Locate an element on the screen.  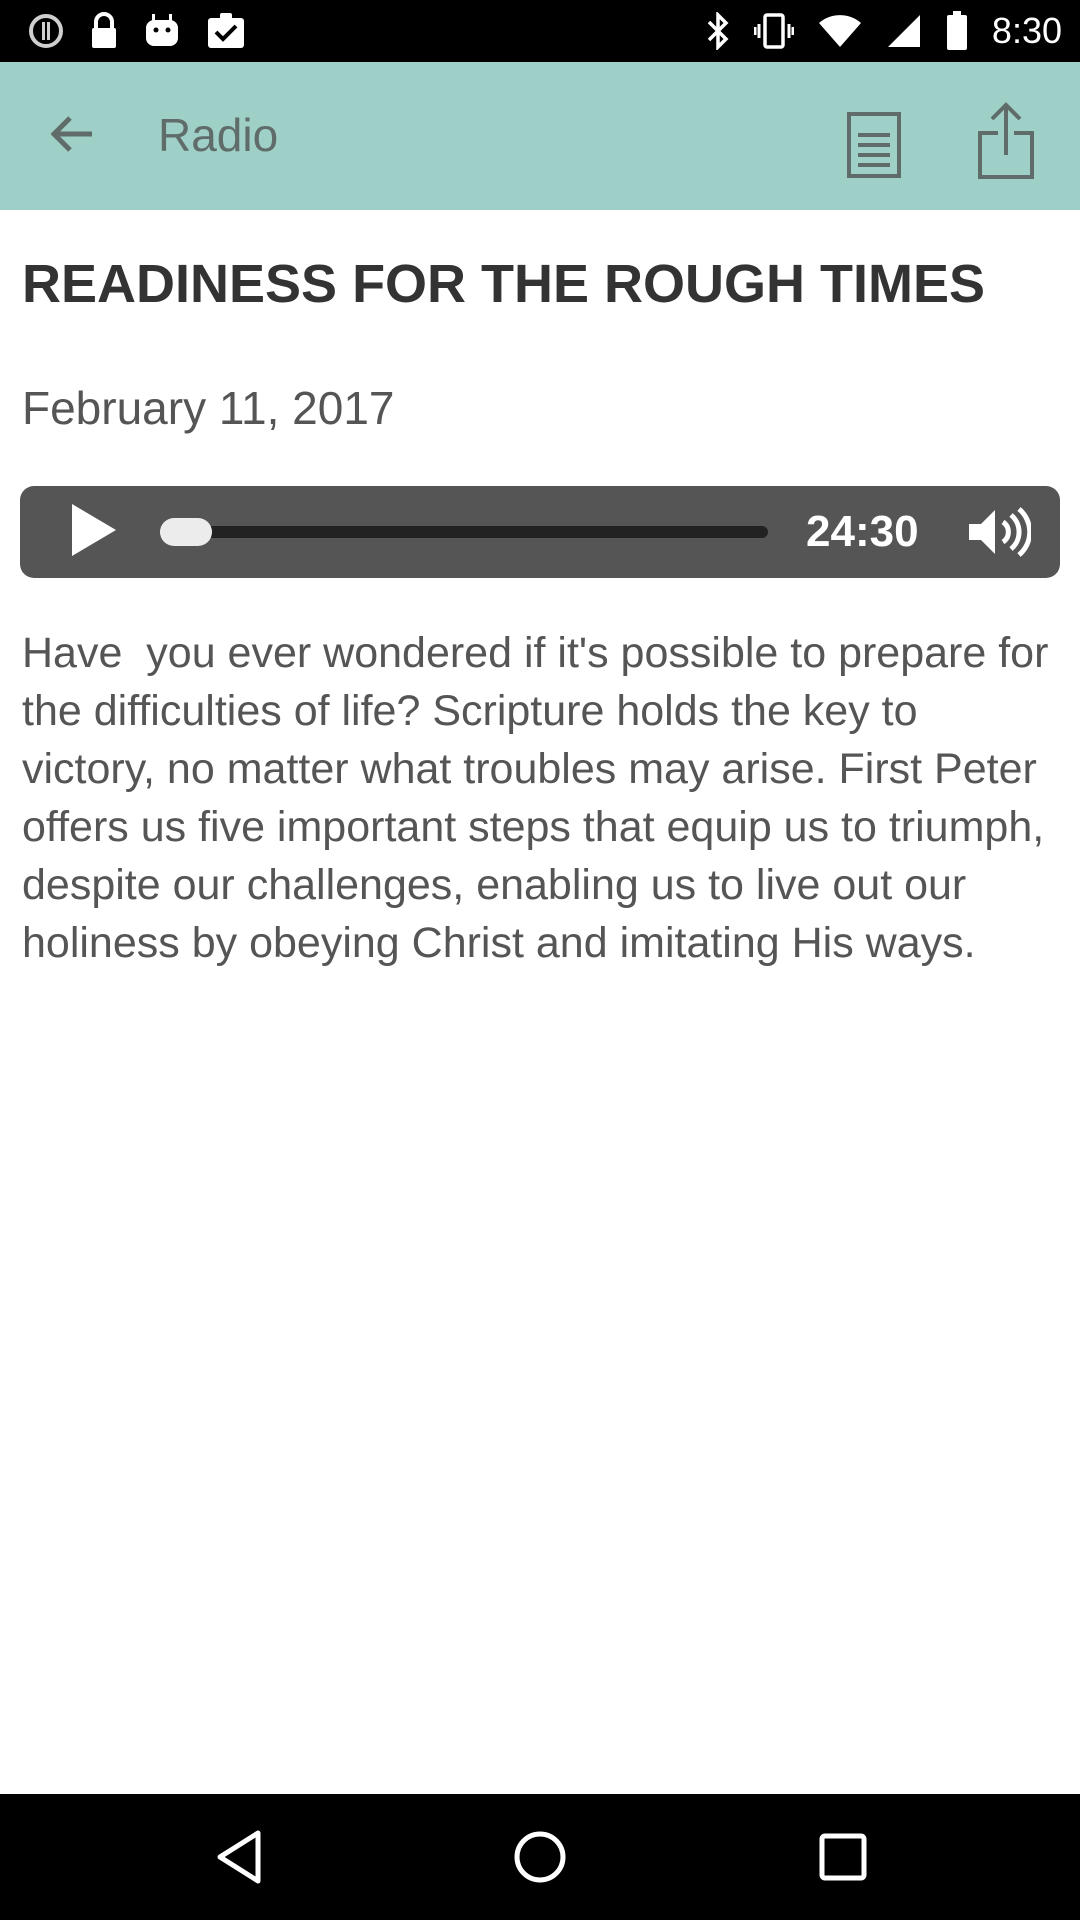
app-title: Radio is located at coordinates (218, 135).